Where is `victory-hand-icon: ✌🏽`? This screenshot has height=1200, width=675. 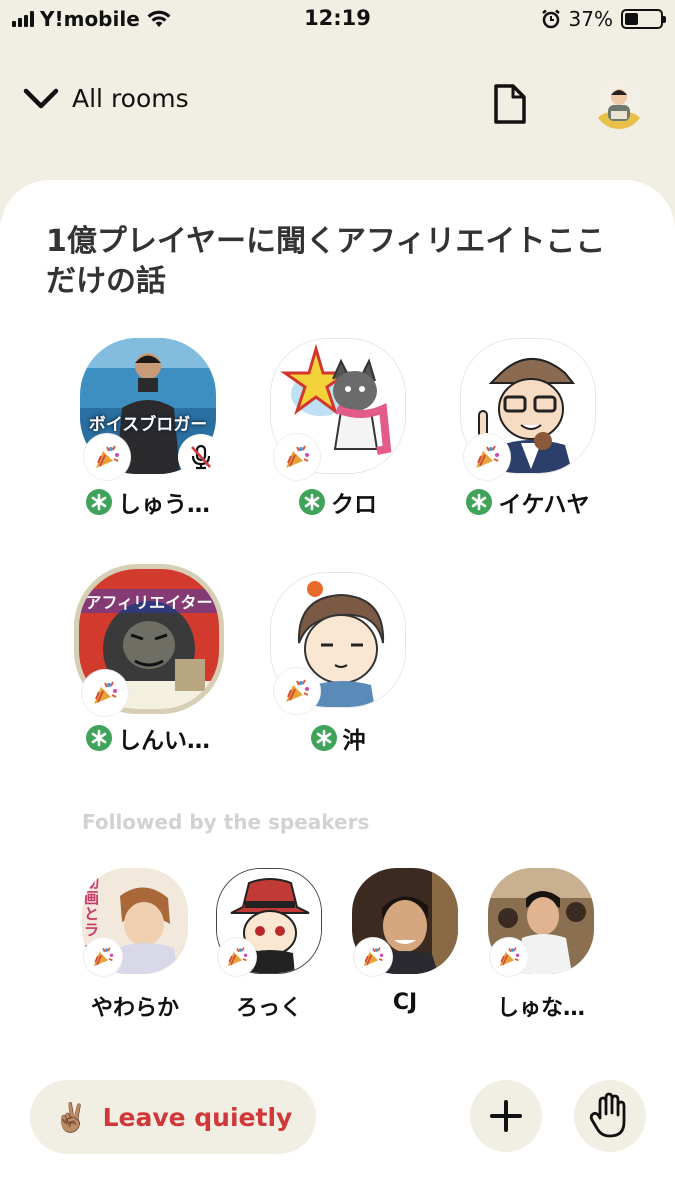
victory-hand-icon: ✌🏽 is located at coordinates (71, 1117).